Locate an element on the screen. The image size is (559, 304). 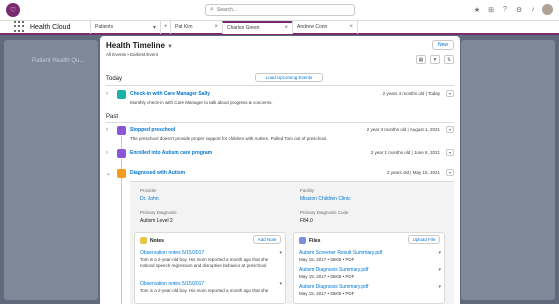
primary-diagnosis-value: Autism Level 2 is located at coordinates (156, 221).